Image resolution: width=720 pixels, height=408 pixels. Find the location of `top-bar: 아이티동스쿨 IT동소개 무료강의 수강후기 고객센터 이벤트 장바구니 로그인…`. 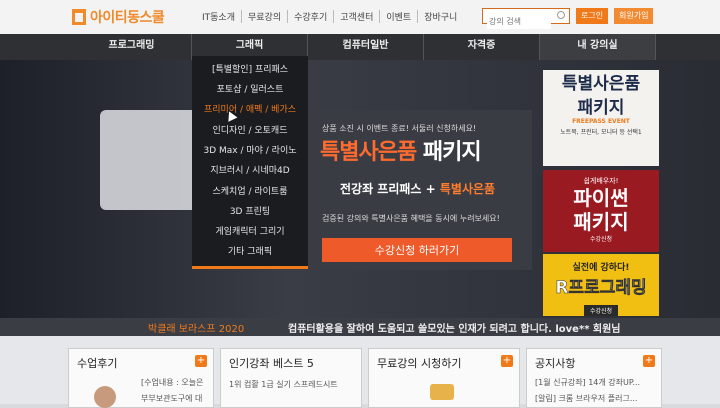

top-bar: 아이티동스쿨 IT동소개 무료강의 수강후기 고객센터 이벤트 장바구니 로그인… is located at coordinates (360, 17).